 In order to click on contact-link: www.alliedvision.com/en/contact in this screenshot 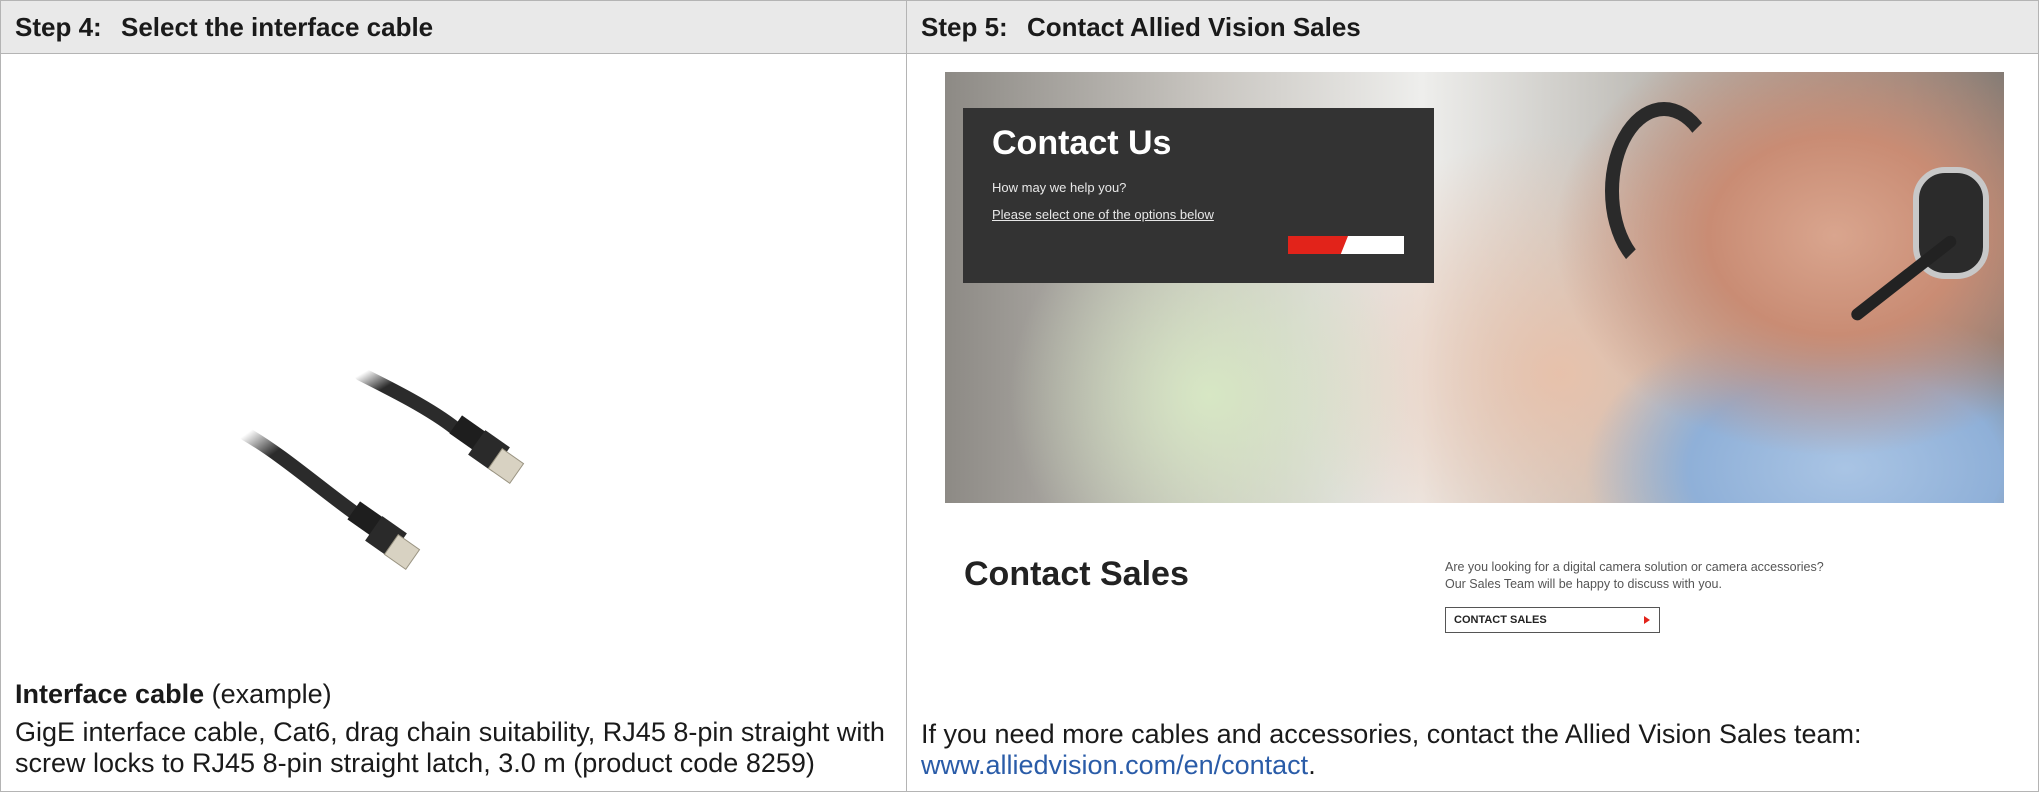, I will do `click(1114, 765)`.